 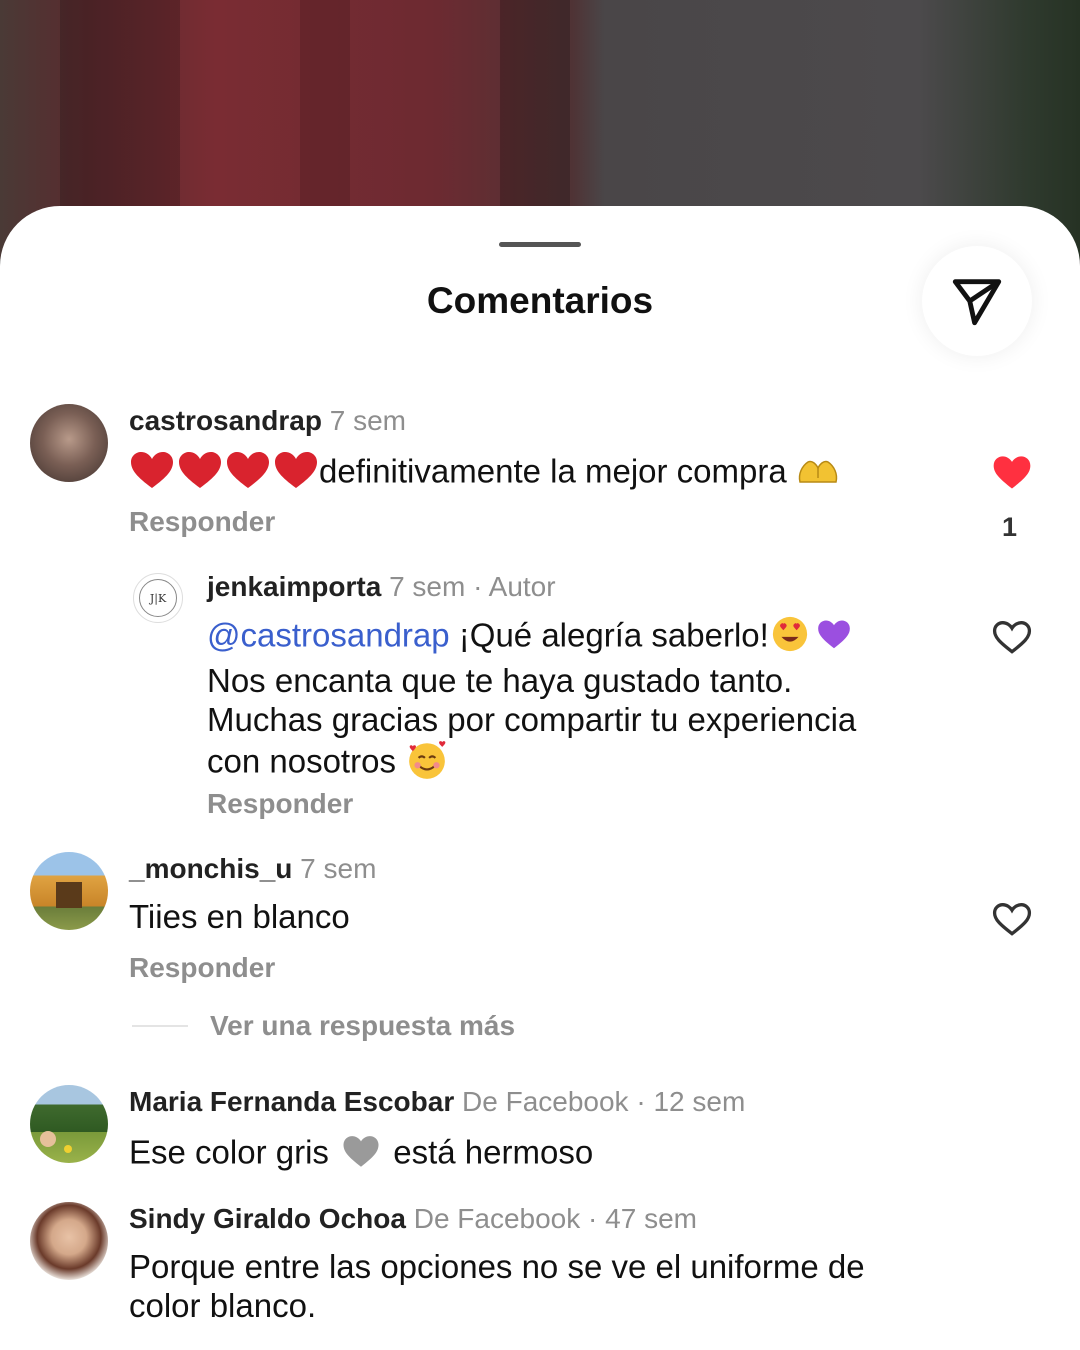 What do you see at coordinates (493, 1152) in the screenshot?
I see `comment-body: está hermoso` at bounding box center [493, 1152].